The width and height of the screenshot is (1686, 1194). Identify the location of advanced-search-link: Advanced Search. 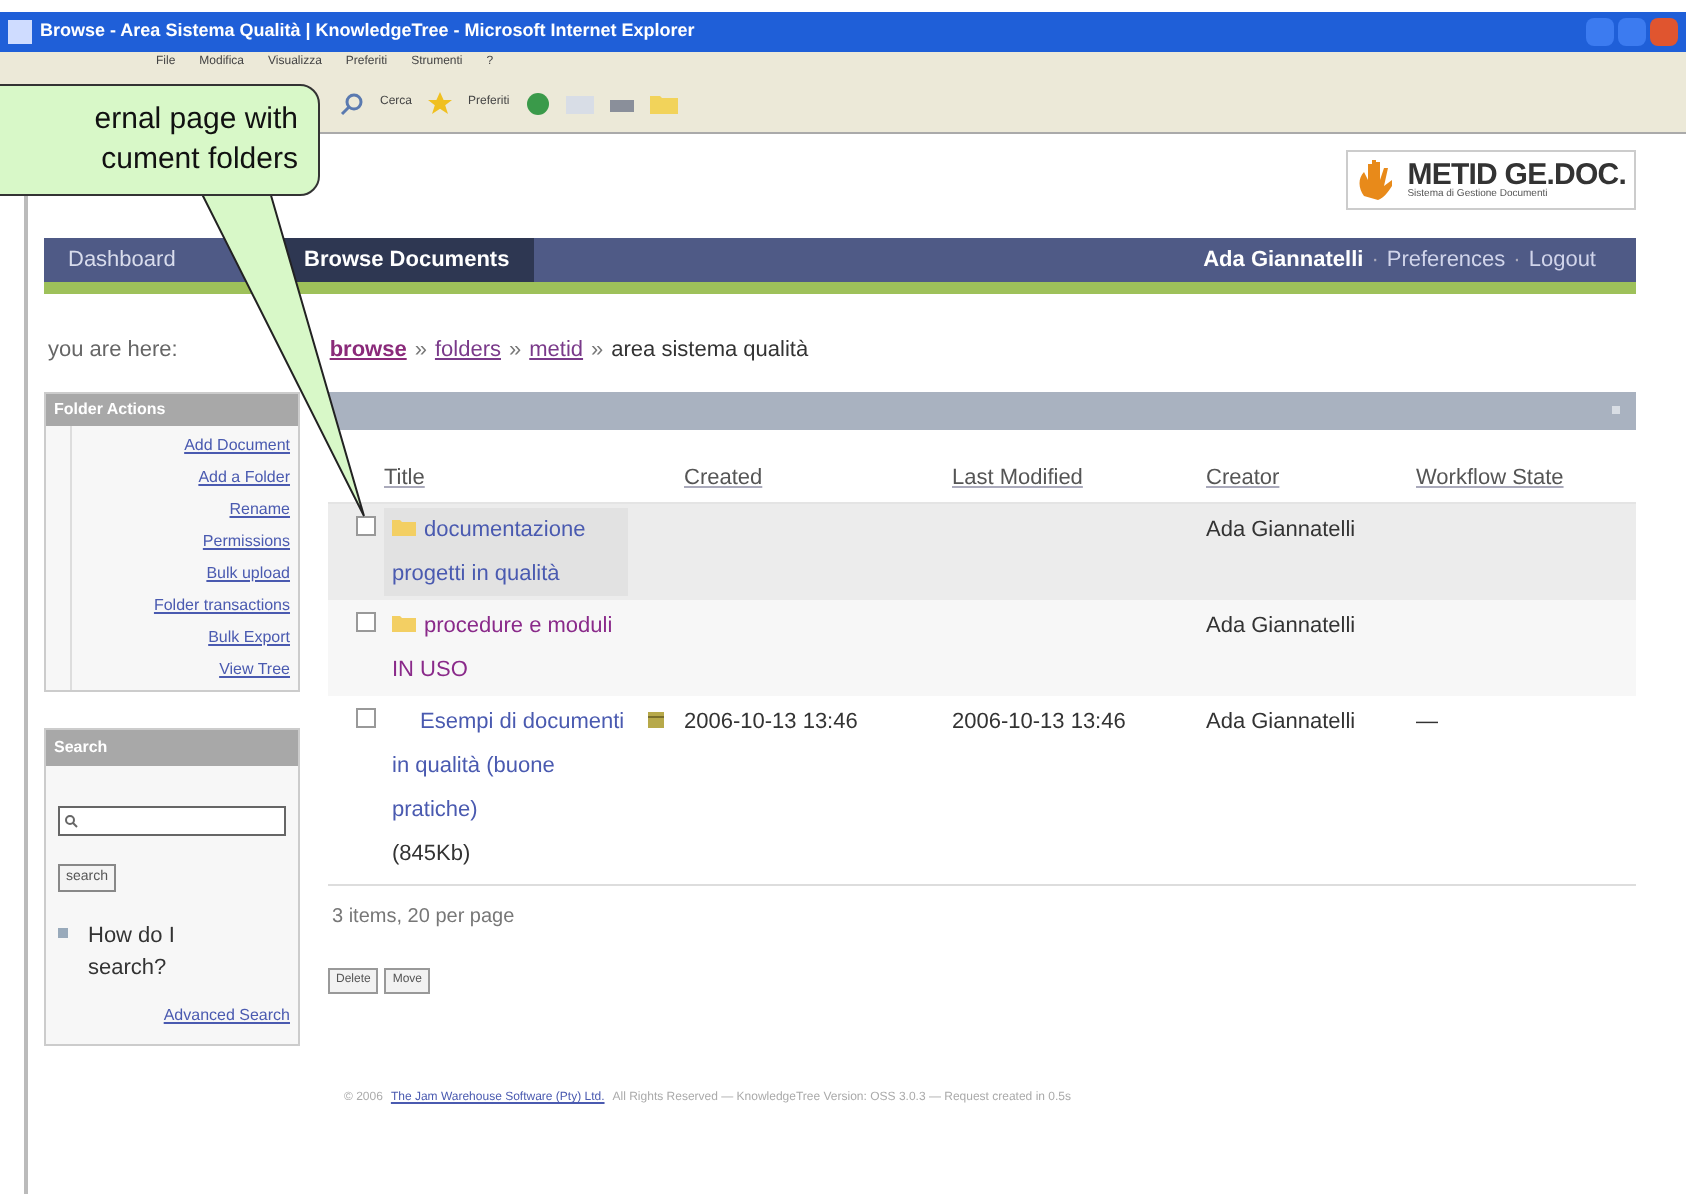
(226, 1016).